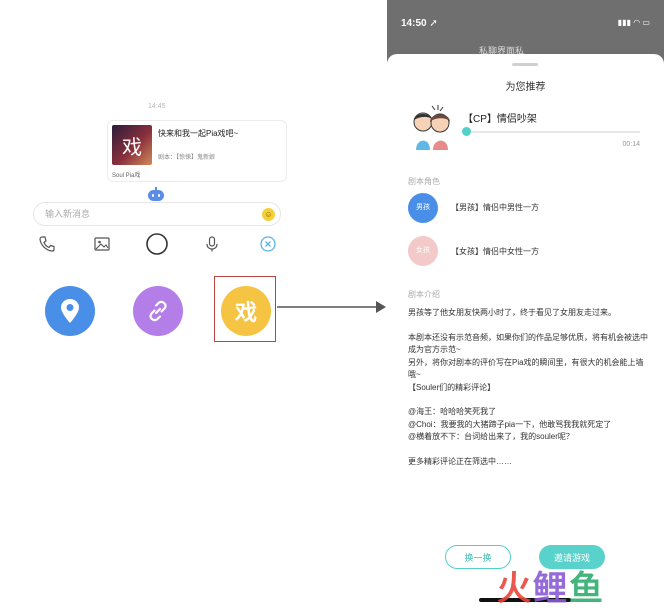  I want to click on location-pin-icon, so click(70, 311).